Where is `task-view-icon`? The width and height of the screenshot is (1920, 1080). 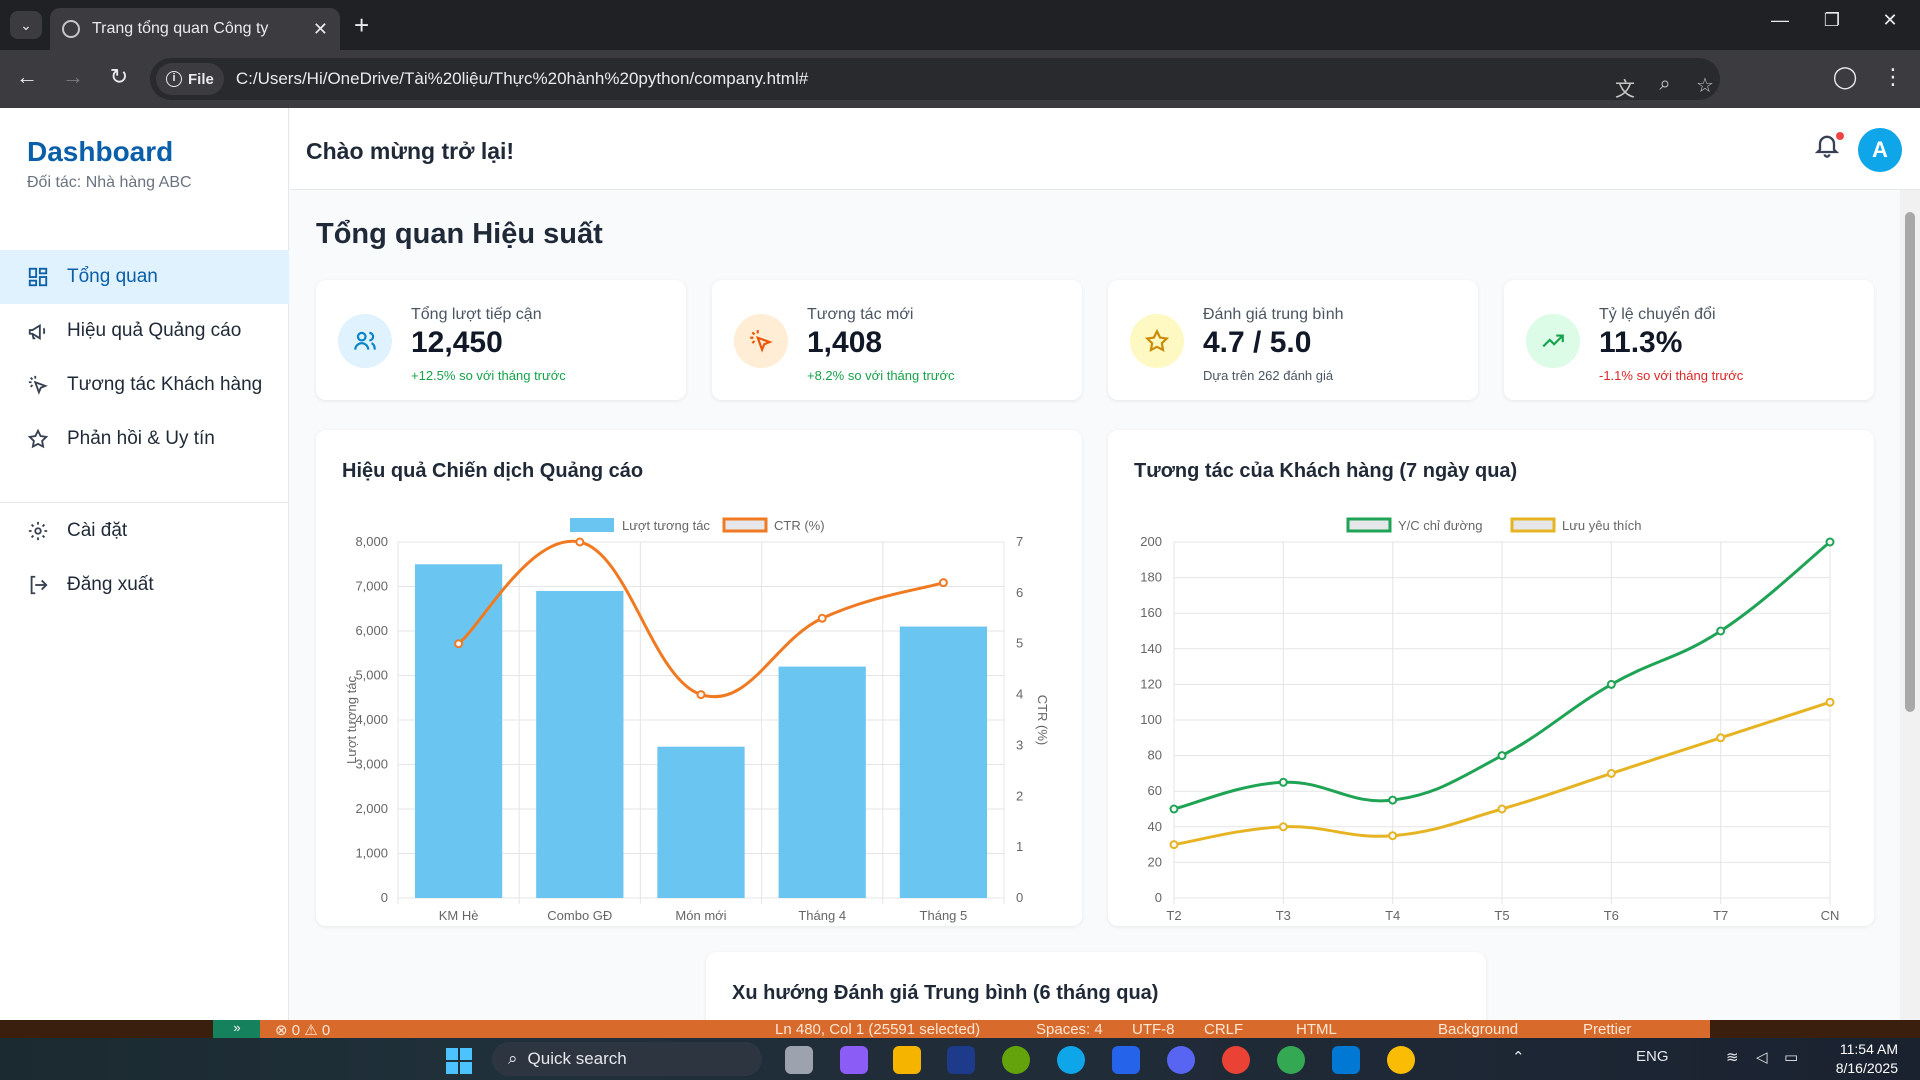
task-view-icon is located at coordinates (799, 1060).